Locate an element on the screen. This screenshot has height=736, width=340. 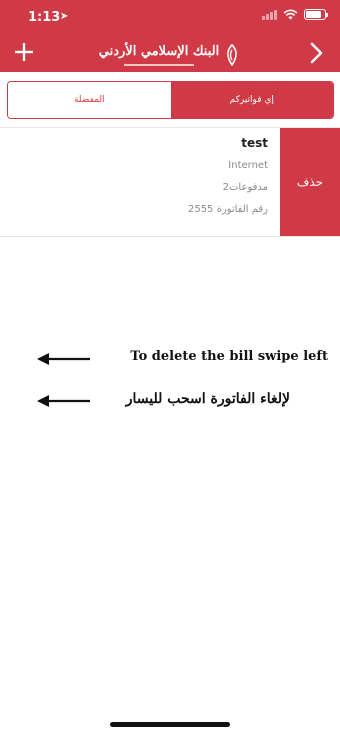
bank-brand: البنك الإسلامي الأردني is located at coordinates (170, 55).